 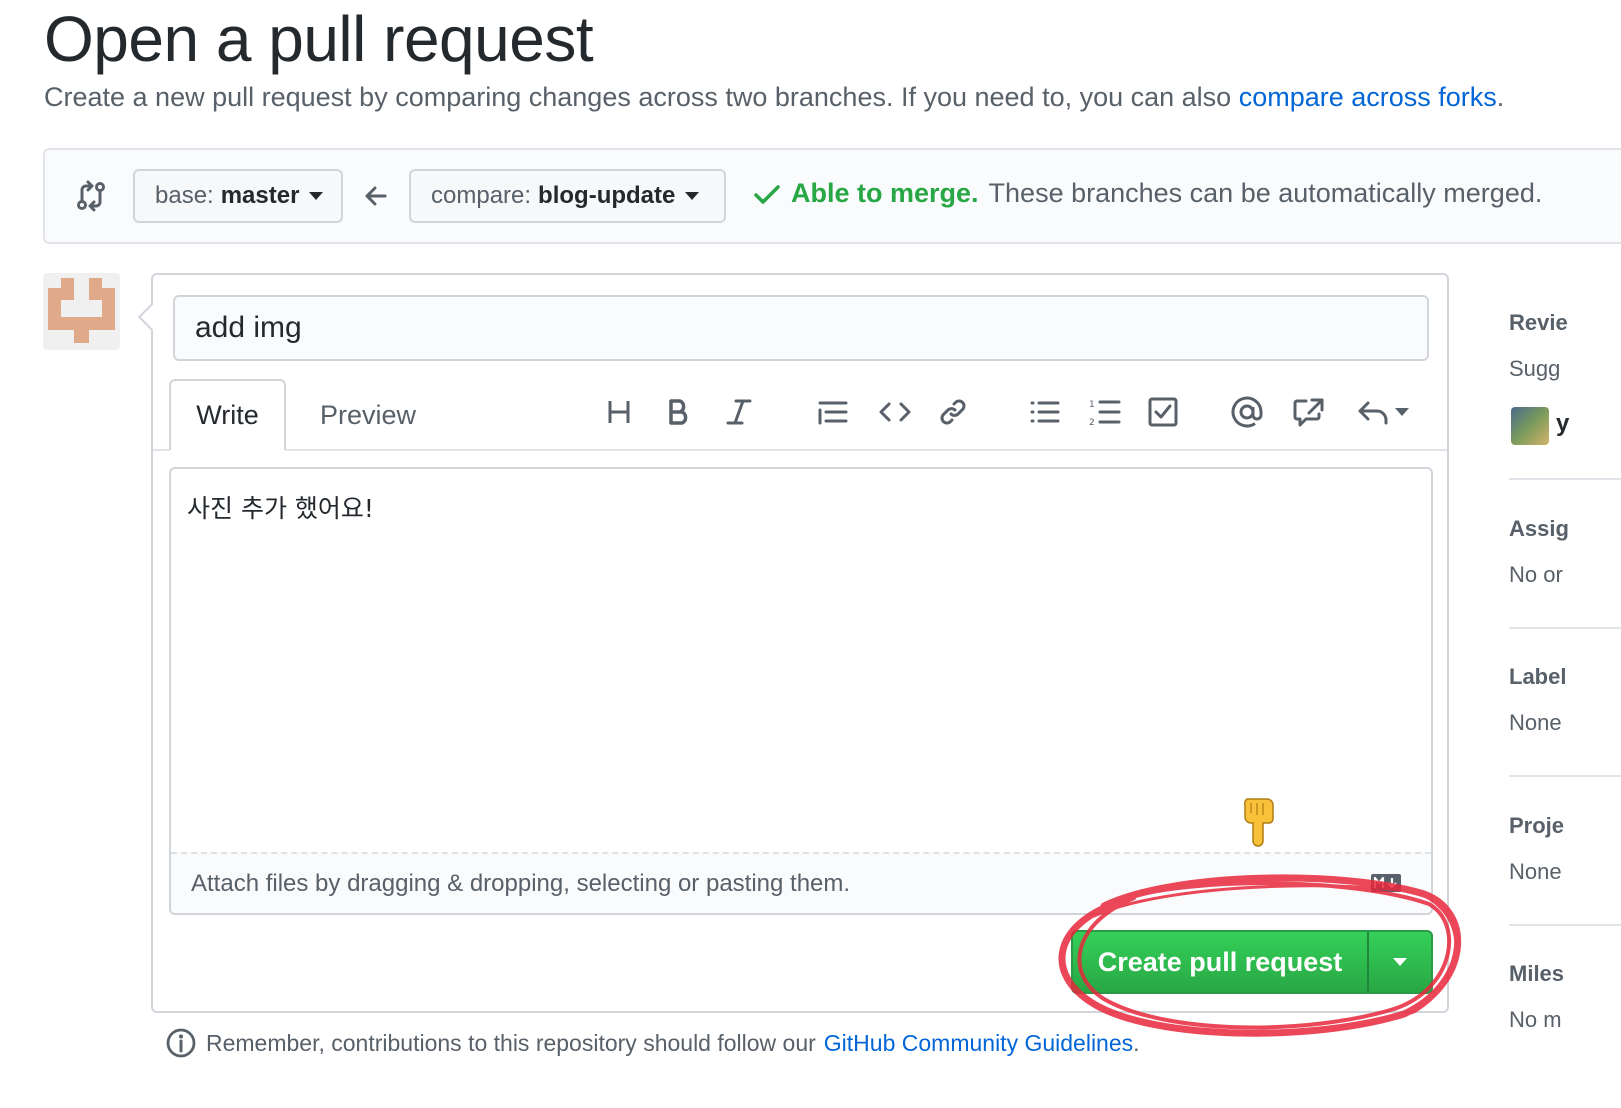 I want to click on cross-reference-icon, so click(x=1309, y=412).